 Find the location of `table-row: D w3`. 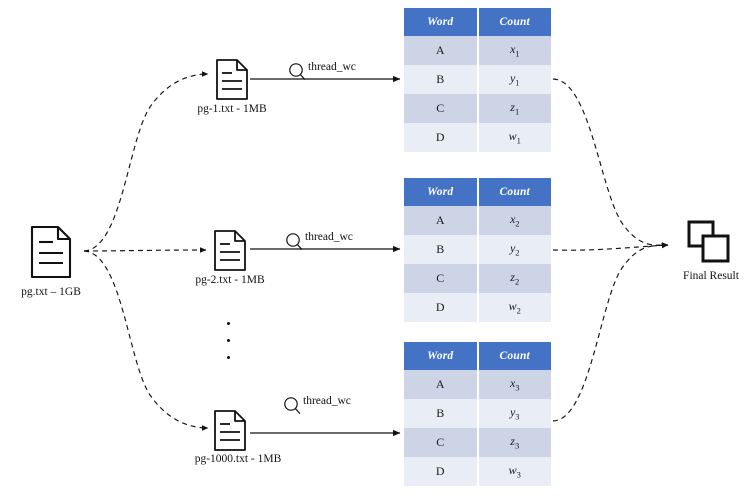

table-row: D w3 is located at coordinates (477, 472).